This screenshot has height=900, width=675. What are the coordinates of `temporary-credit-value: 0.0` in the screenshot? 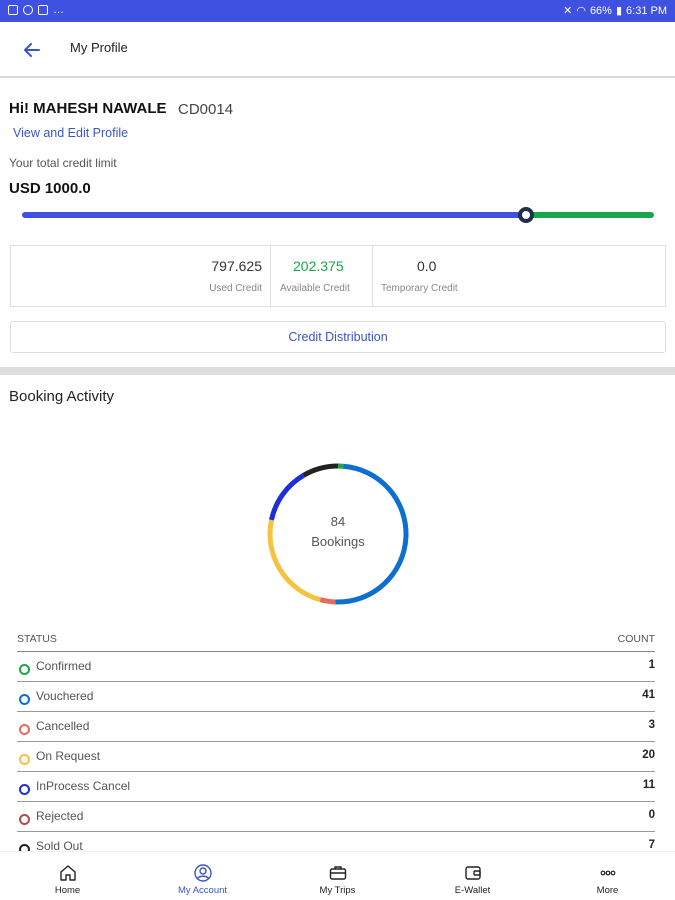 It's located at (427, 266).